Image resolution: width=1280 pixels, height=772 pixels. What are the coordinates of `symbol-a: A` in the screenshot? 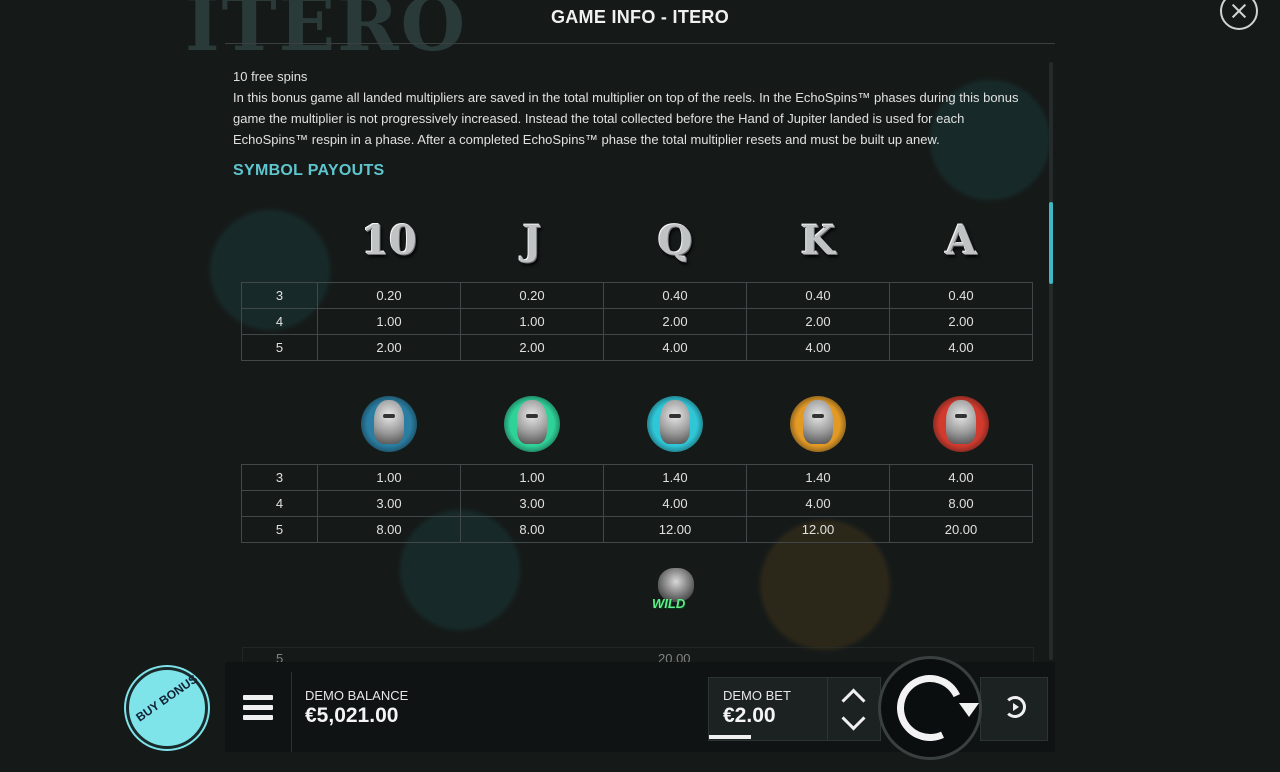 It's located at (961, 240).